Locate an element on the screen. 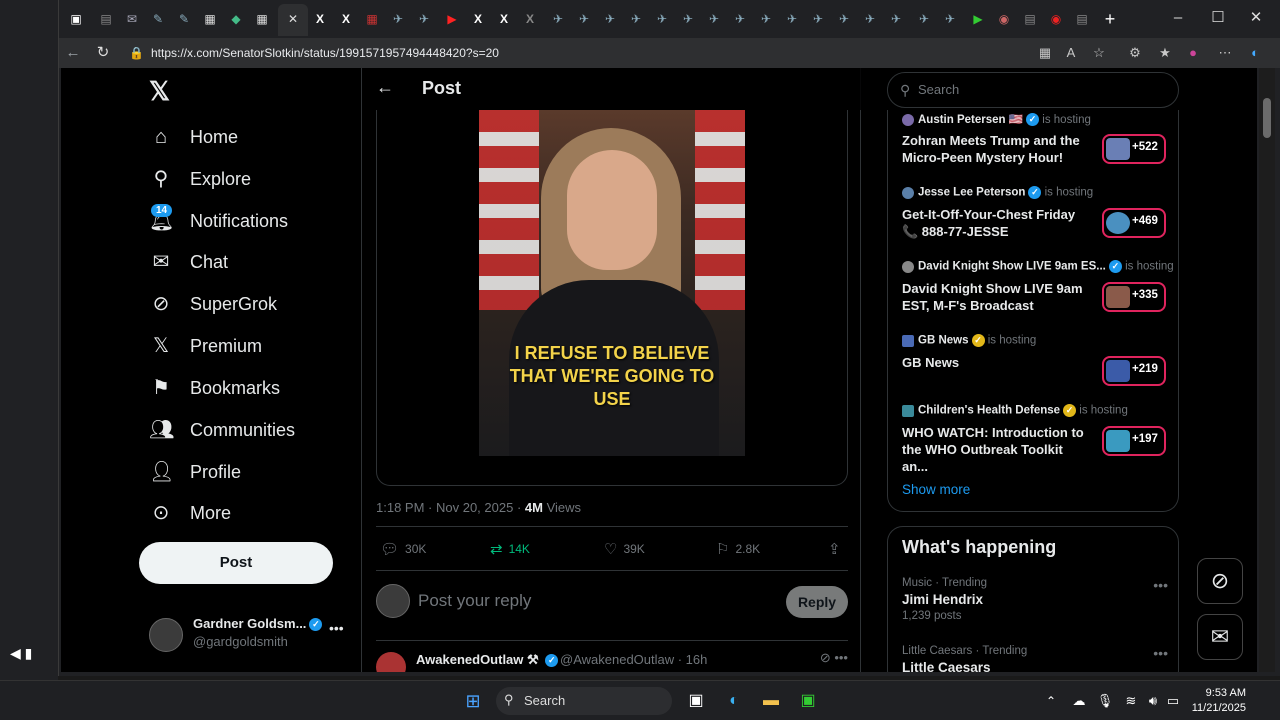 The height and width of the screenshot is (720, 1280). extensions-icon: ⚙ is located at coordinates (1135, 53).